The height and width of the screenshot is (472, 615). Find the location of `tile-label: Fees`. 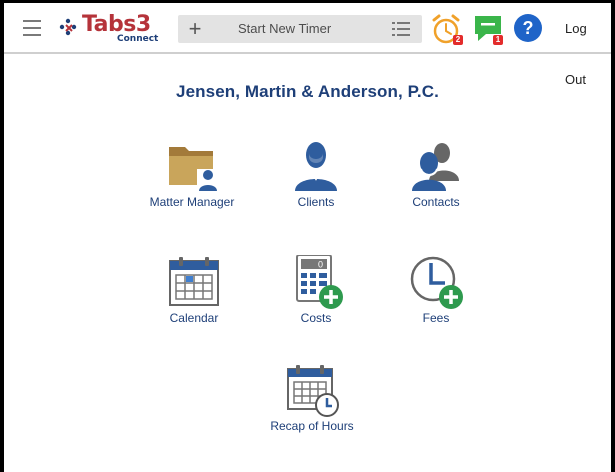

tile-label: Fees is located at coordinates (436, 318).